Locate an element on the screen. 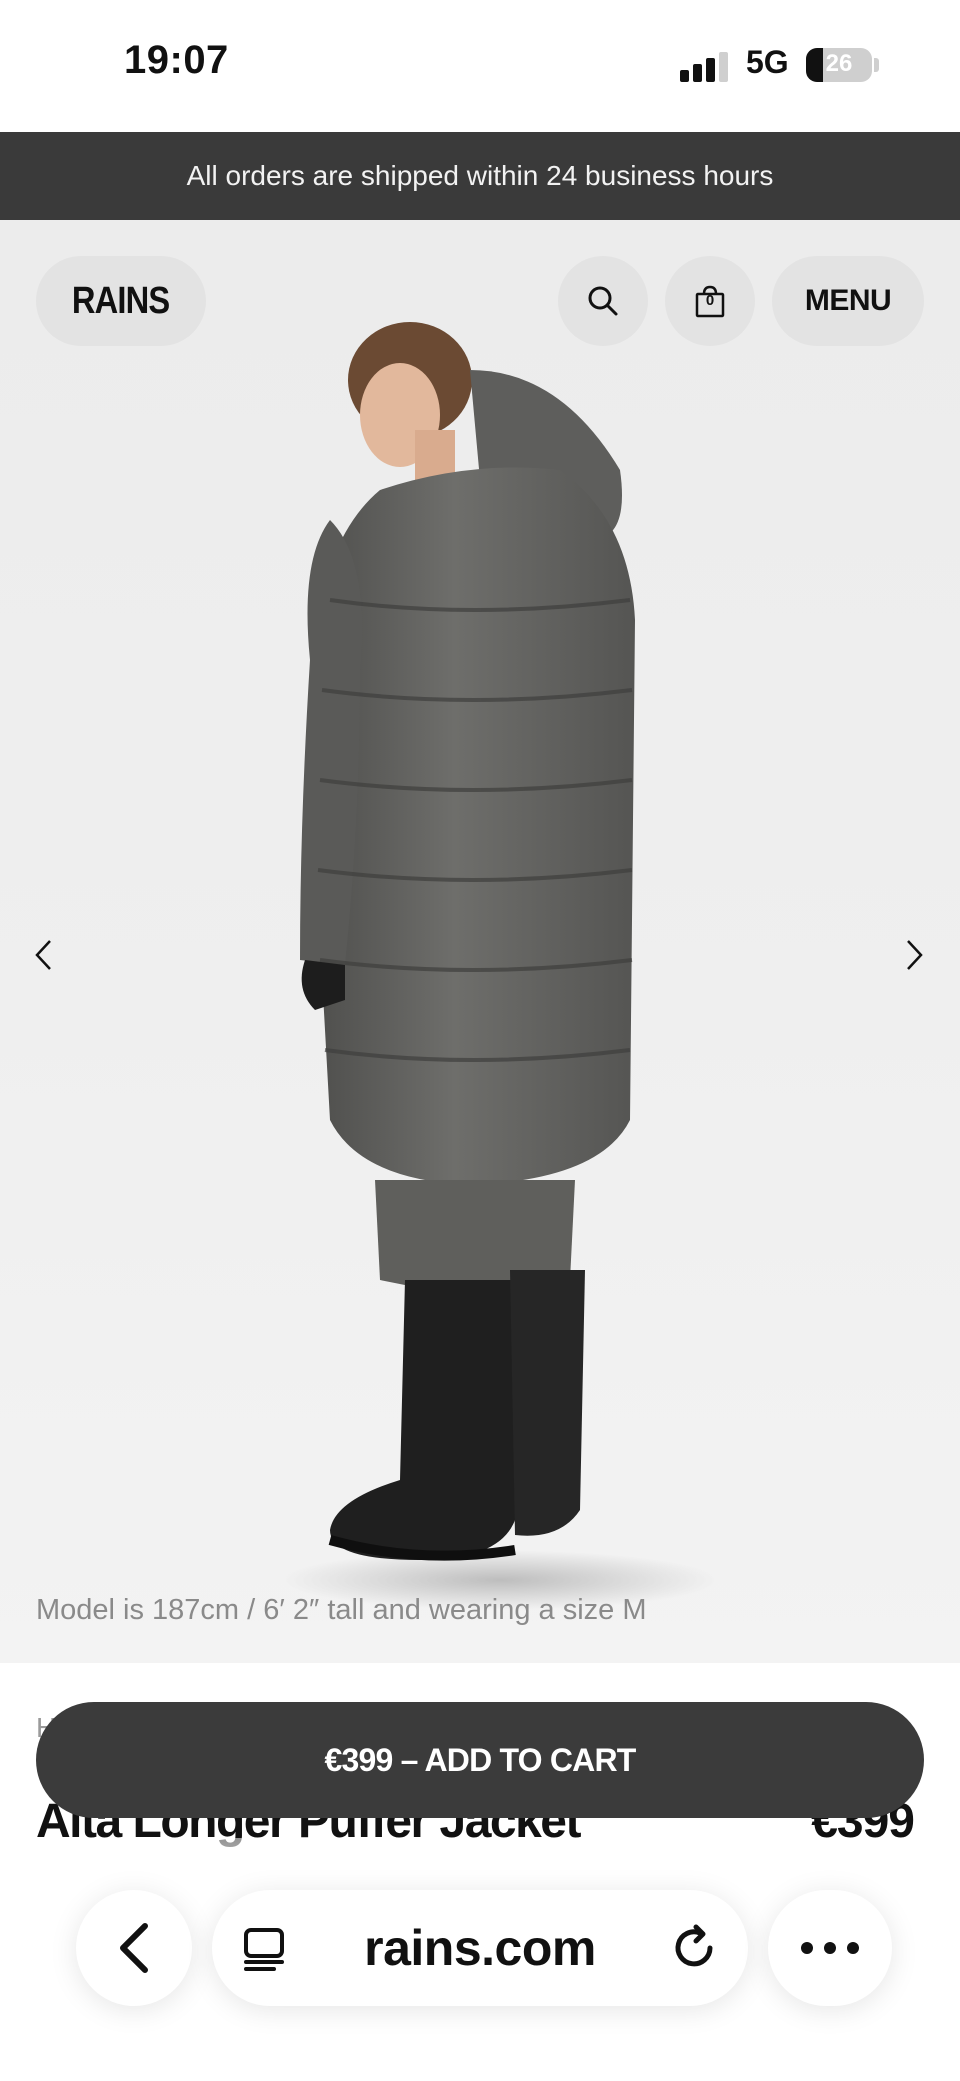 The width and height of the screenshot is (960, 2081). chevron-left-icon is located at coordinates (43, 955).